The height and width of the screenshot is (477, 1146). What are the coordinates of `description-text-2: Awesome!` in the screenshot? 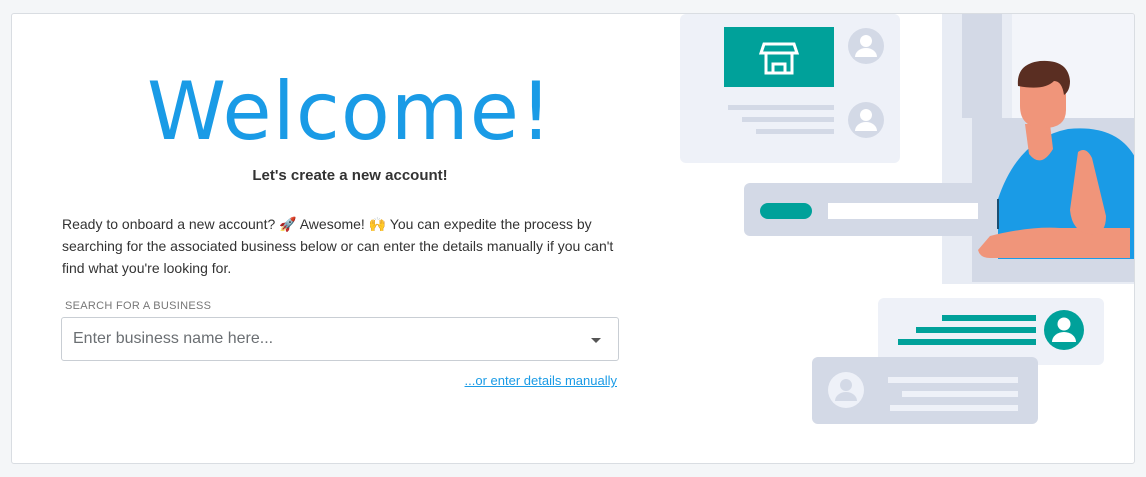 It's located at (332, 224).